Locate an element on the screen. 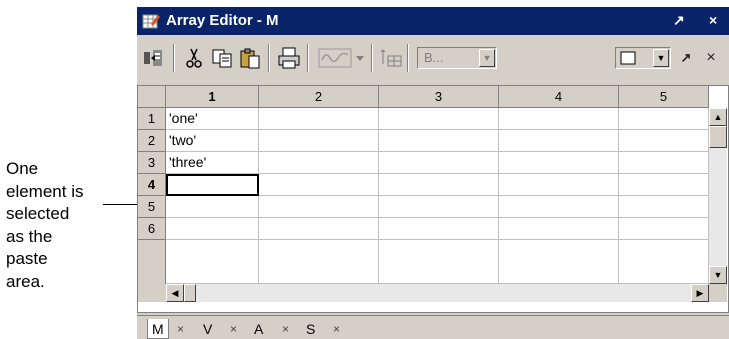 The height and width of the screenshot is (339, 729). plot-dropdown-icon is located at coordinates (360, 58).